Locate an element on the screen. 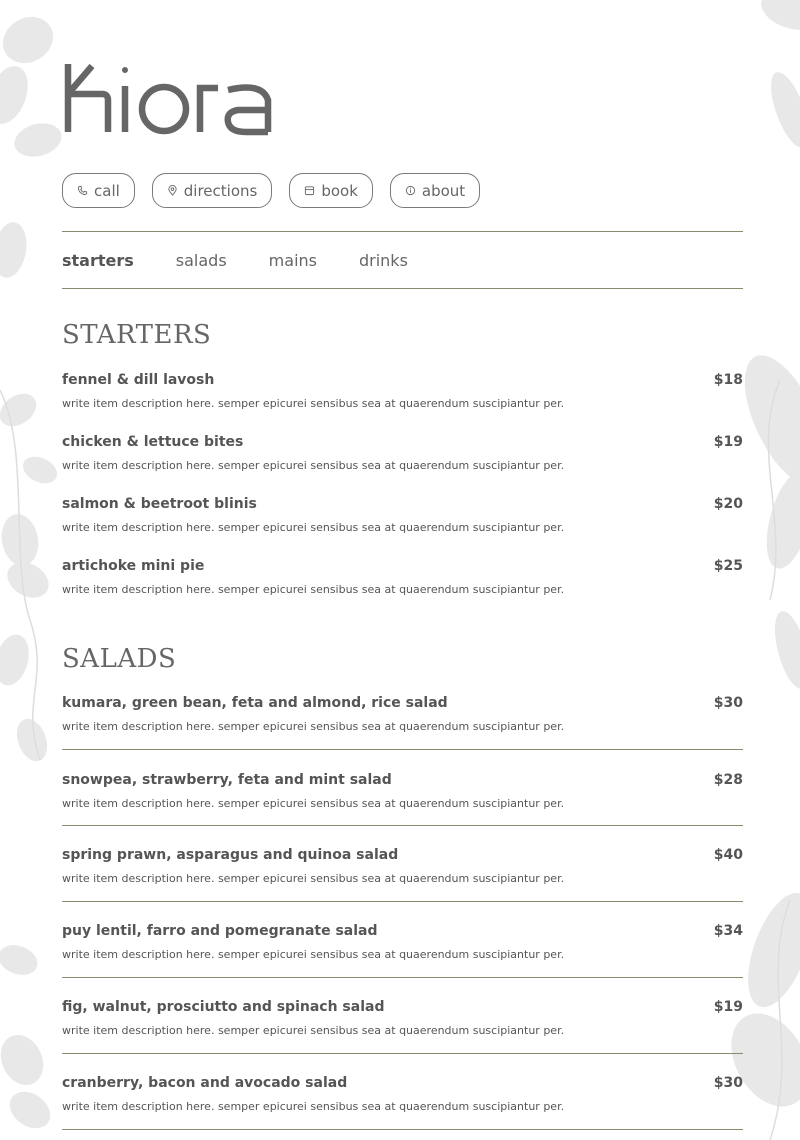 Image resolution: width=800 pixels, height=1140 pixels. menu-item-name: cranberry, bacon and avocado salad is located at coordinates (205, 1083).